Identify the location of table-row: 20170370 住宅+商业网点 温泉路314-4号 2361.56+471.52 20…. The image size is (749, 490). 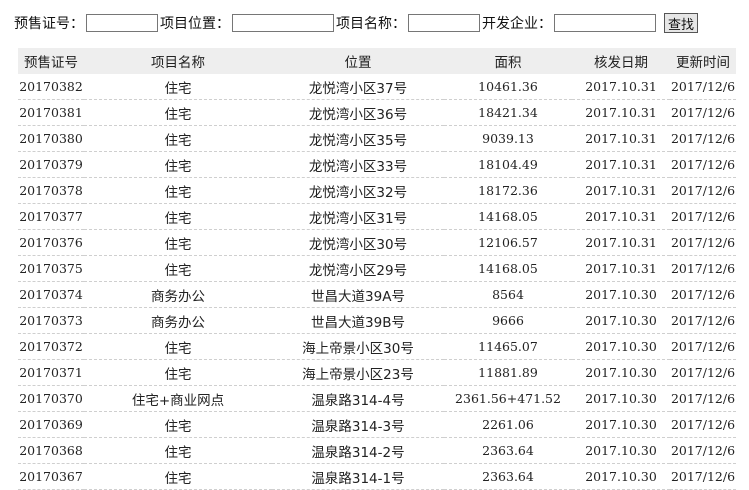
(377, 398).